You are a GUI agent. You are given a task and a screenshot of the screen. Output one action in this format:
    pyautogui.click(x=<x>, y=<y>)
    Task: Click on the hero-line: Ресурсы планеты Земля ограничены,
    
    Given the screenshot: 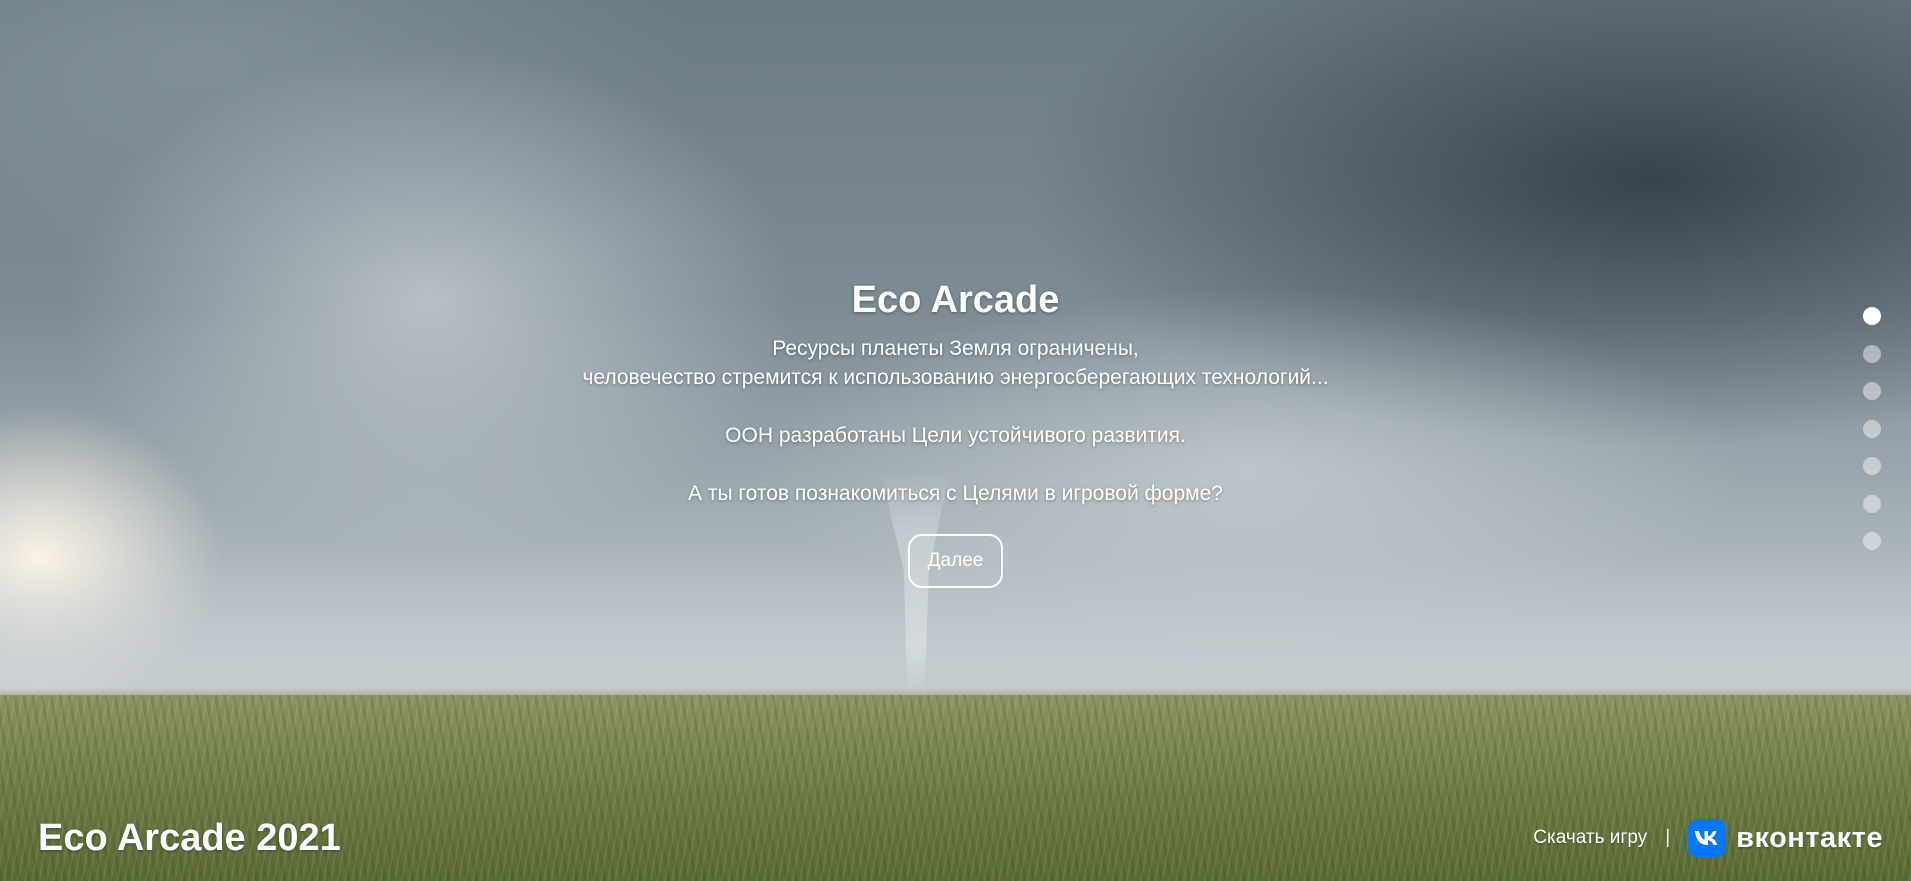 What is the action you would take?
    pyautogui.click(x=955, y=348)
    